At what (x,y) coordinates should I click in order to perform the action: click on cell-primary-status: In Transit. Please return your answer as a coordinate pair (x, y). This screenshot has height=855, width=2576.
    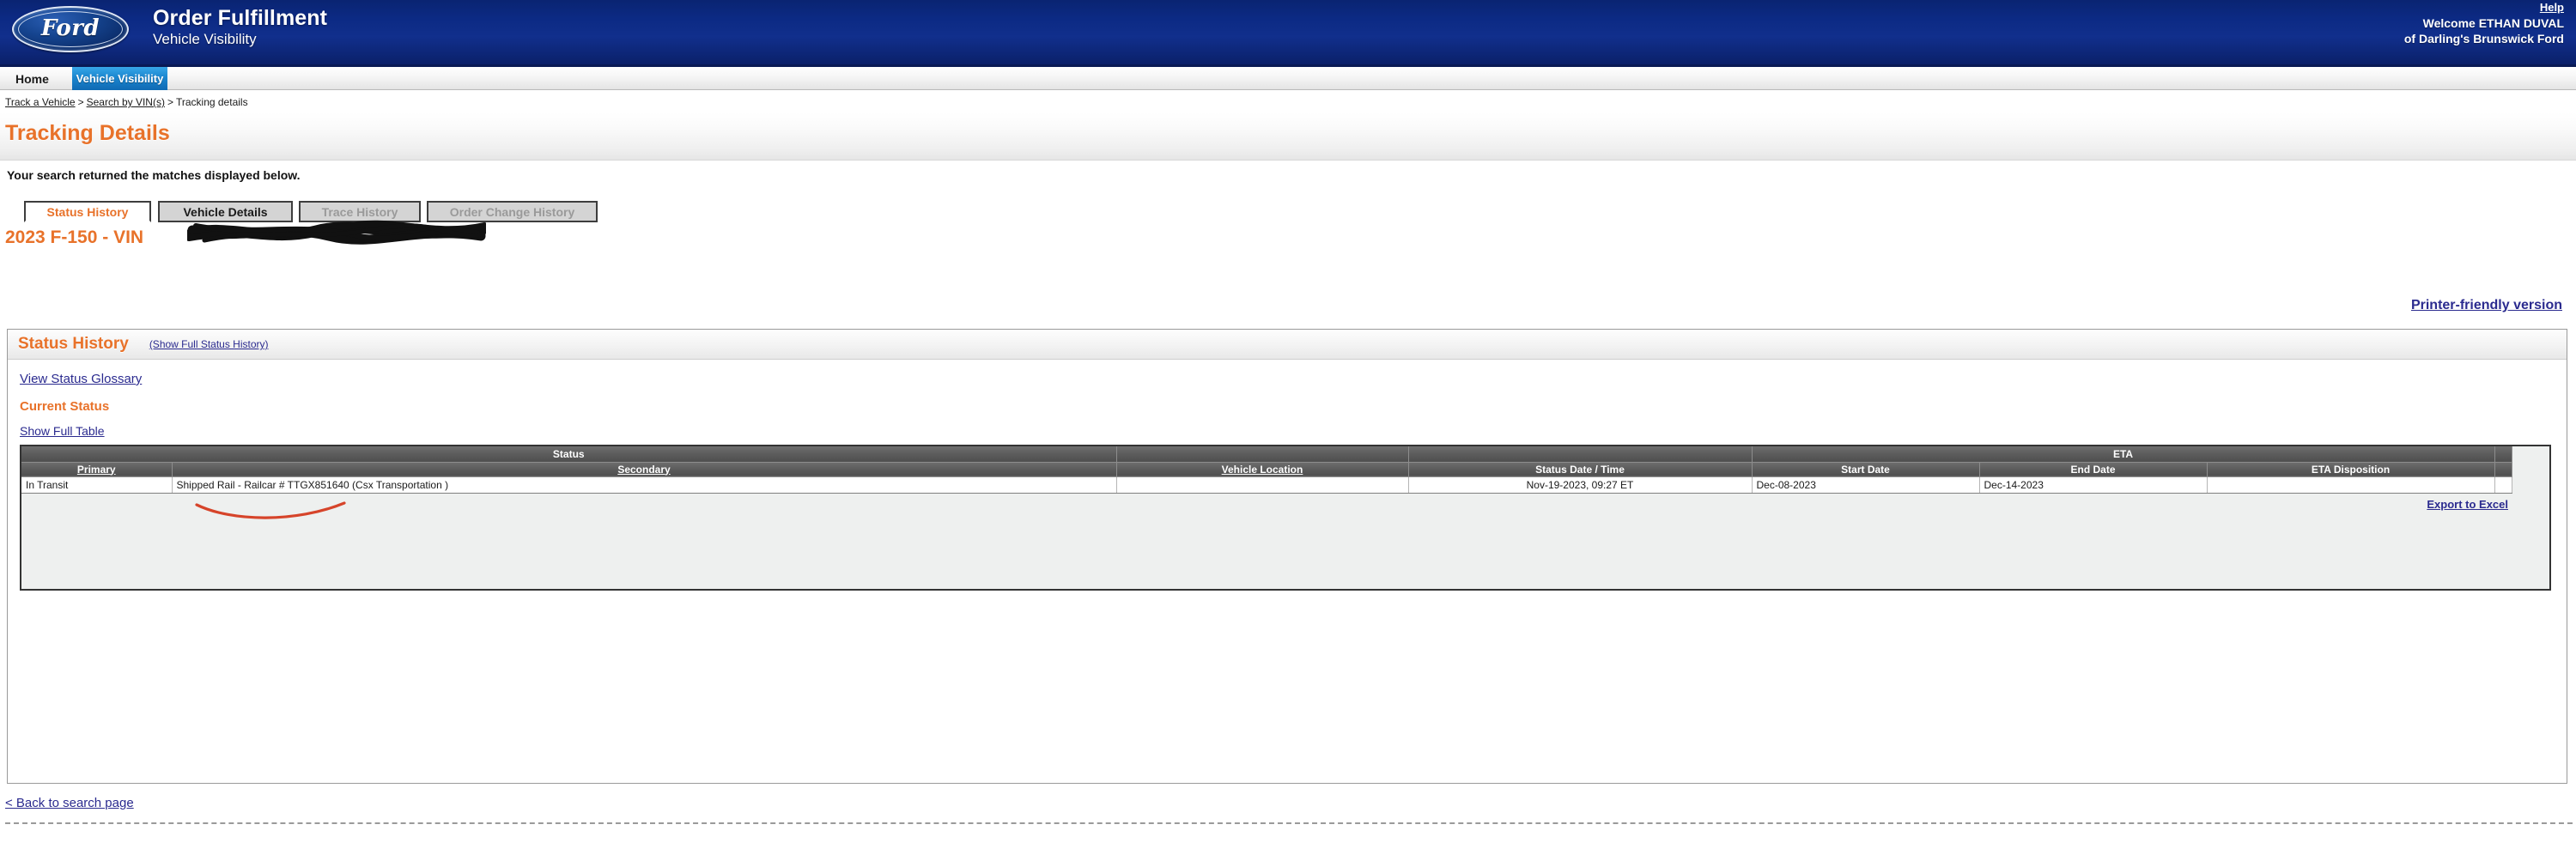
    Looking at the image, I should click on (97, 485).